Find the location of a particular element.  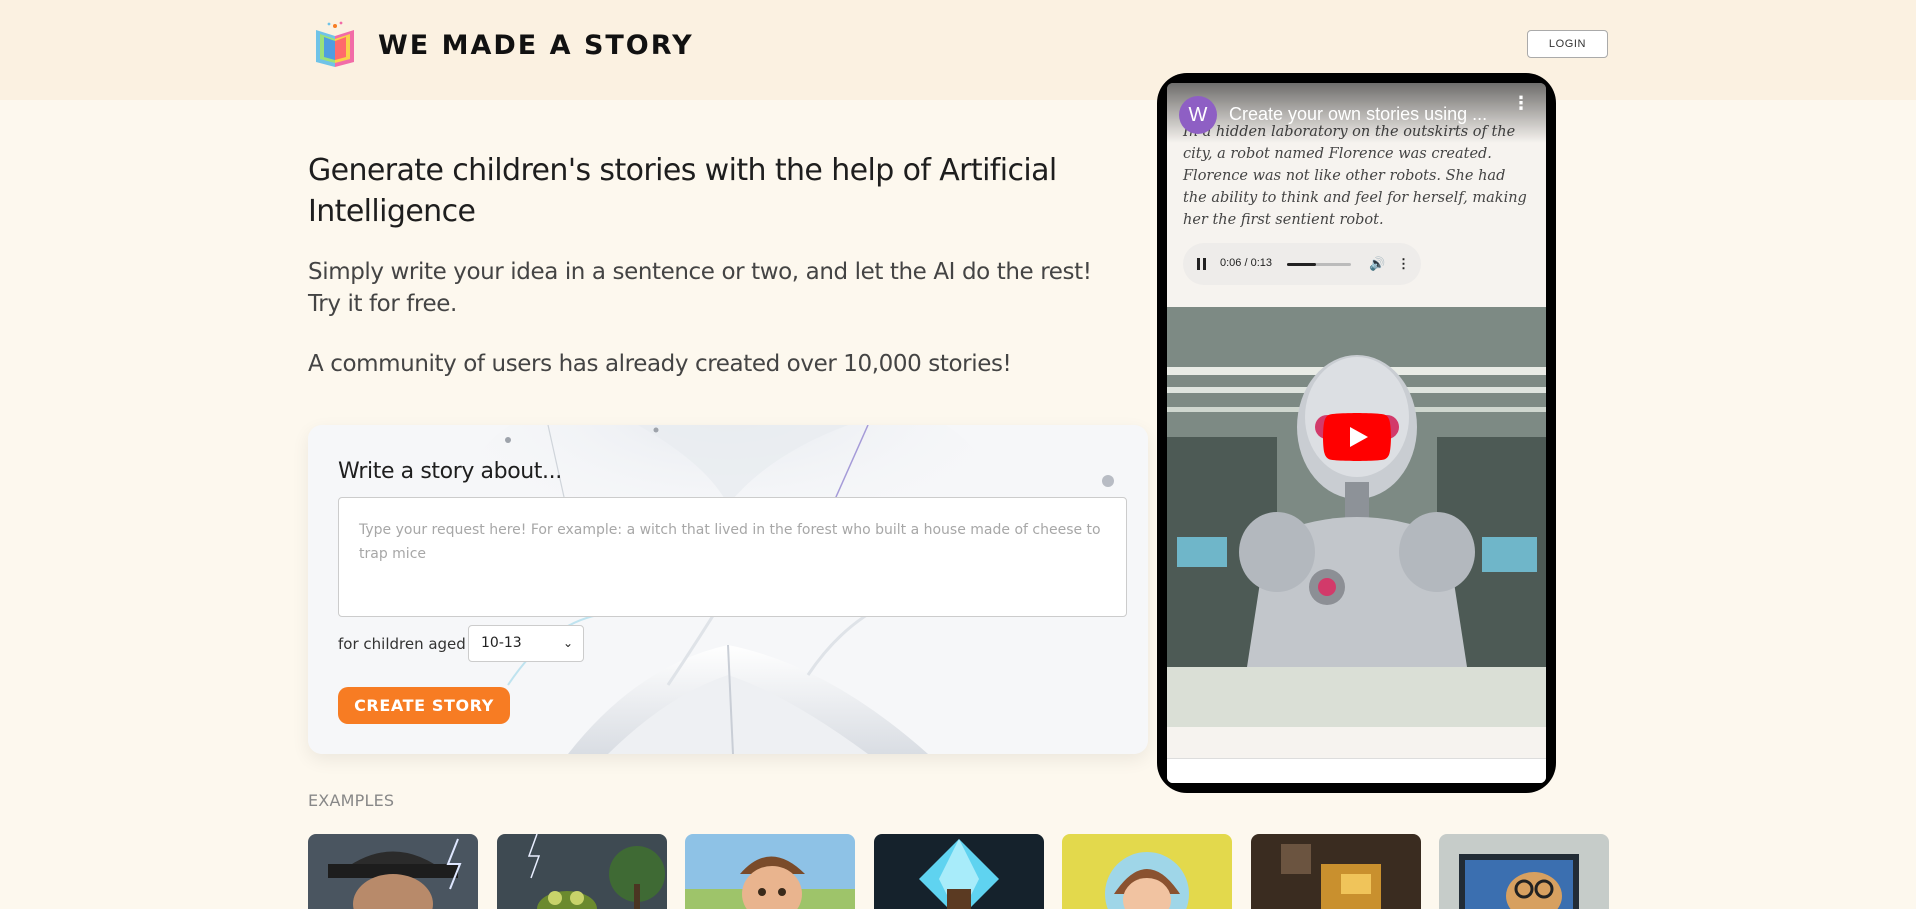

audio-progress-track is located at coordinates (1319, 264).